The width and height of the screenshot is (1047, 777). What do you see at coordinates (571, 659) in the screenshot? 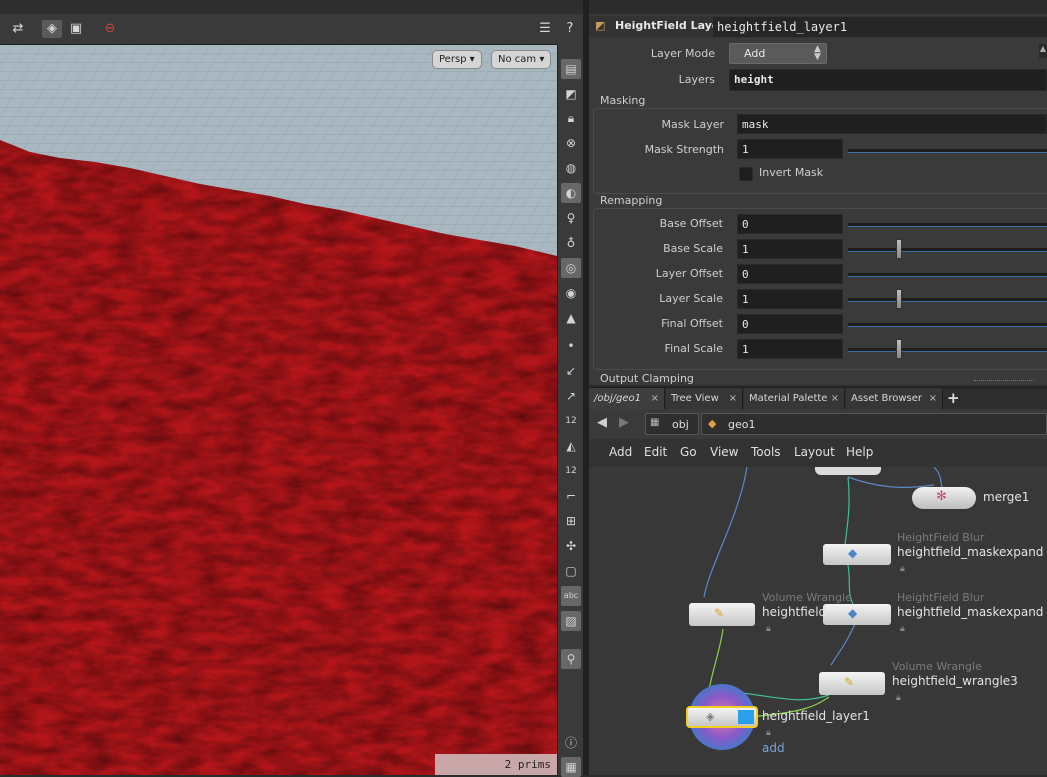
I see `pin-icon: ⚲` at bounding box center [571, 659].